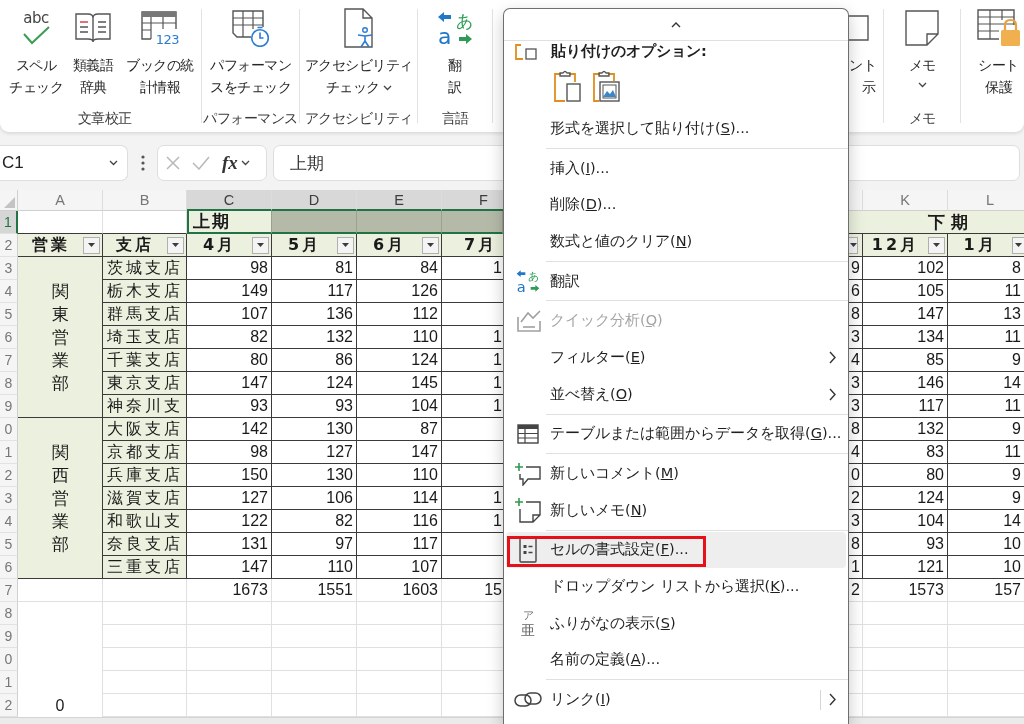  I want to click on number-cell: 146, so click(905, 383).